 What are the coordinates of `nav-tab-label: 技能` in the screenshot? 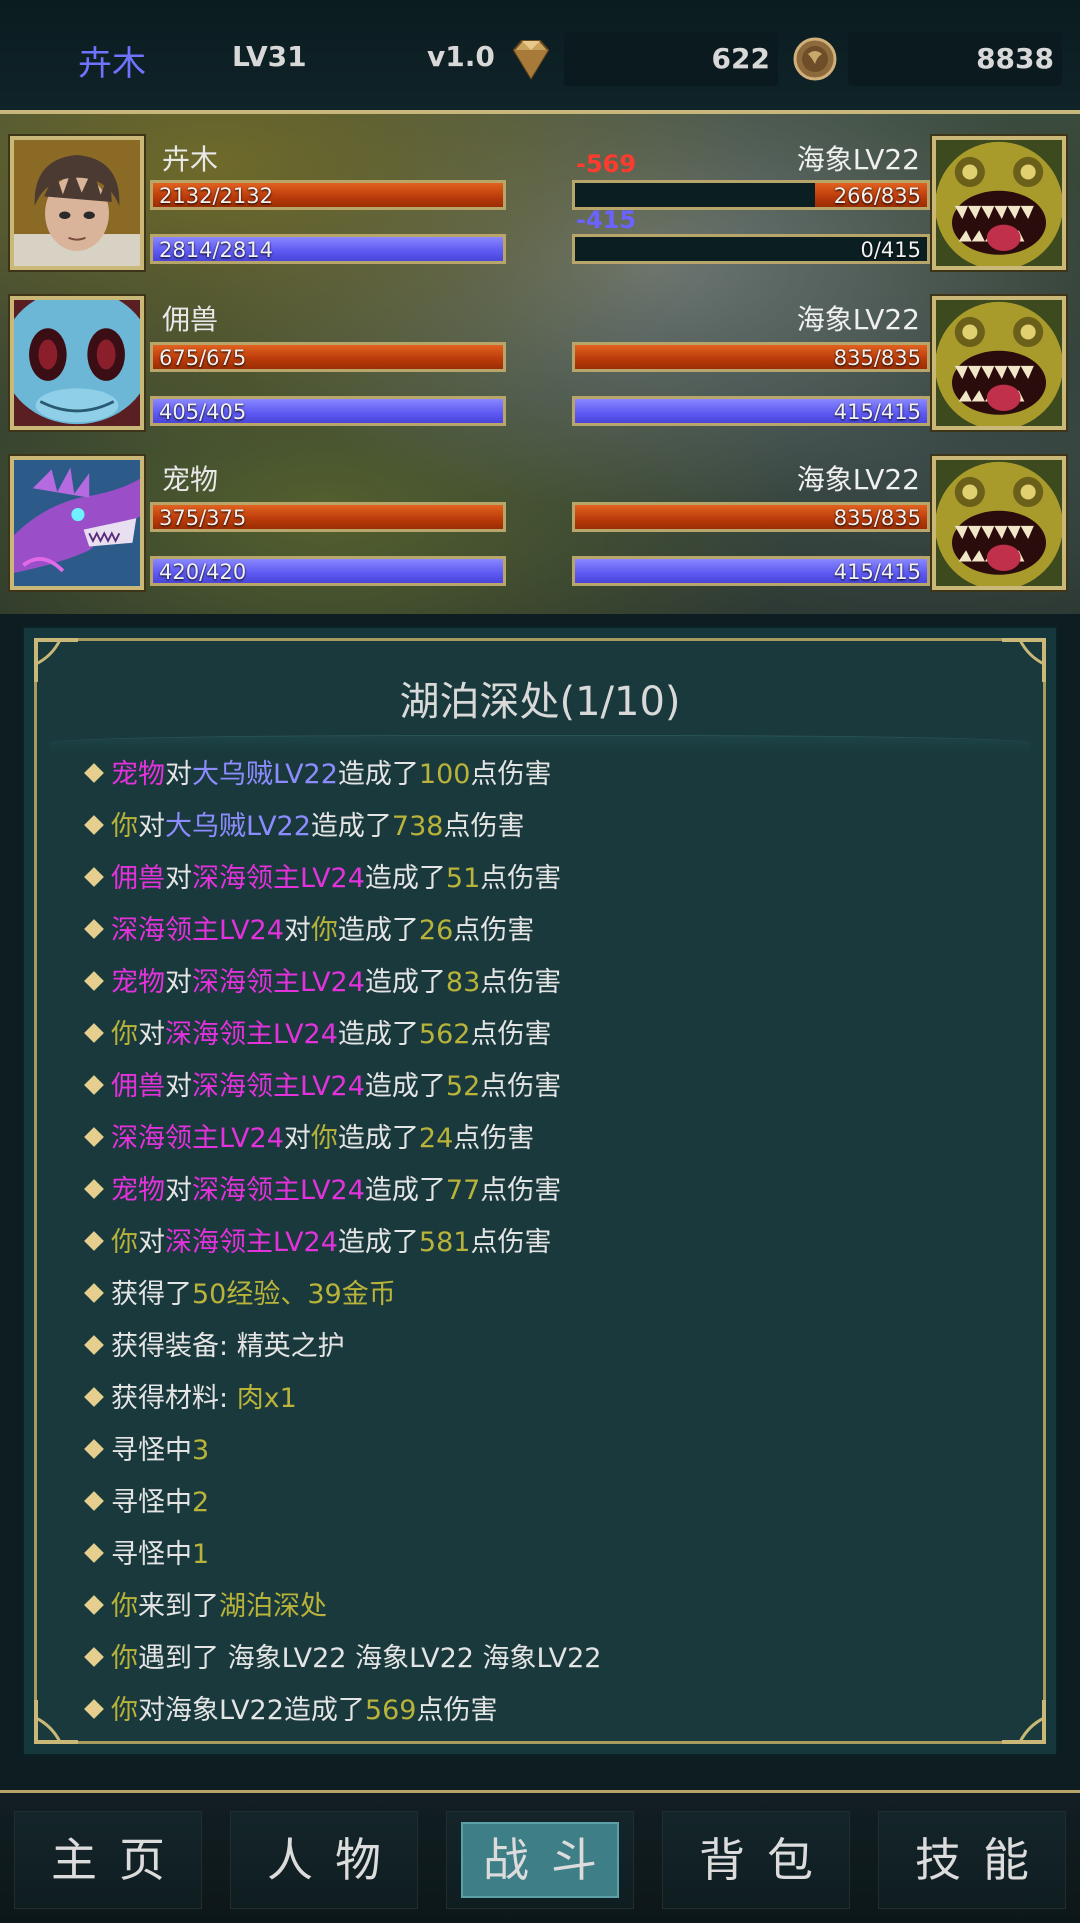 It's located at (983, 1860).